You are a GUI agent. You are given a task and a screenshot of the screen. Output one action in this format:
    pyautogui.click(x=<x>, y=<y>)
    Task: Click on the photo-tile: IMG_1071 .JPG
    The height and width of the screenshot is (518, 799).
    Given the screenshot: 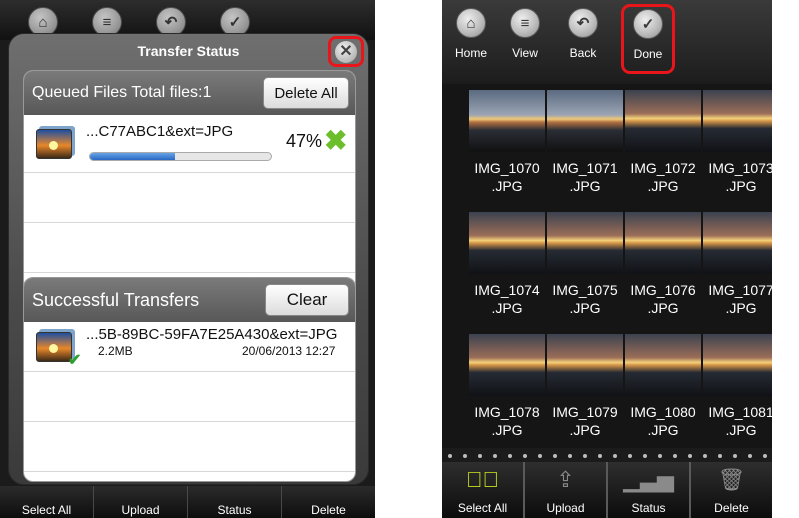 What is the action you would take?
    pyautogui.click(x=585, y=142)
    